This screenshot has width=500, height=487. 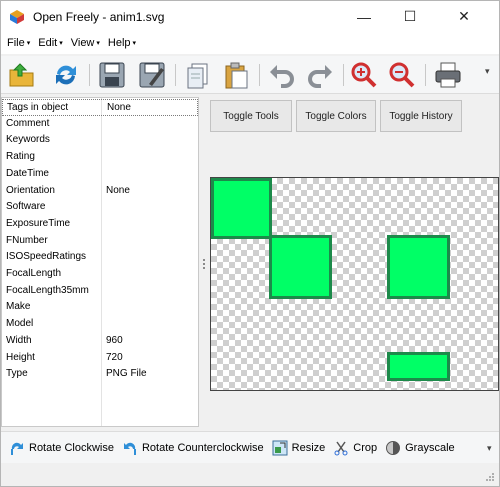 What do you see at coordinates (100, 274) in the screenshot?
I see `property-row: FocalLength` at bounding box center [100, 274].